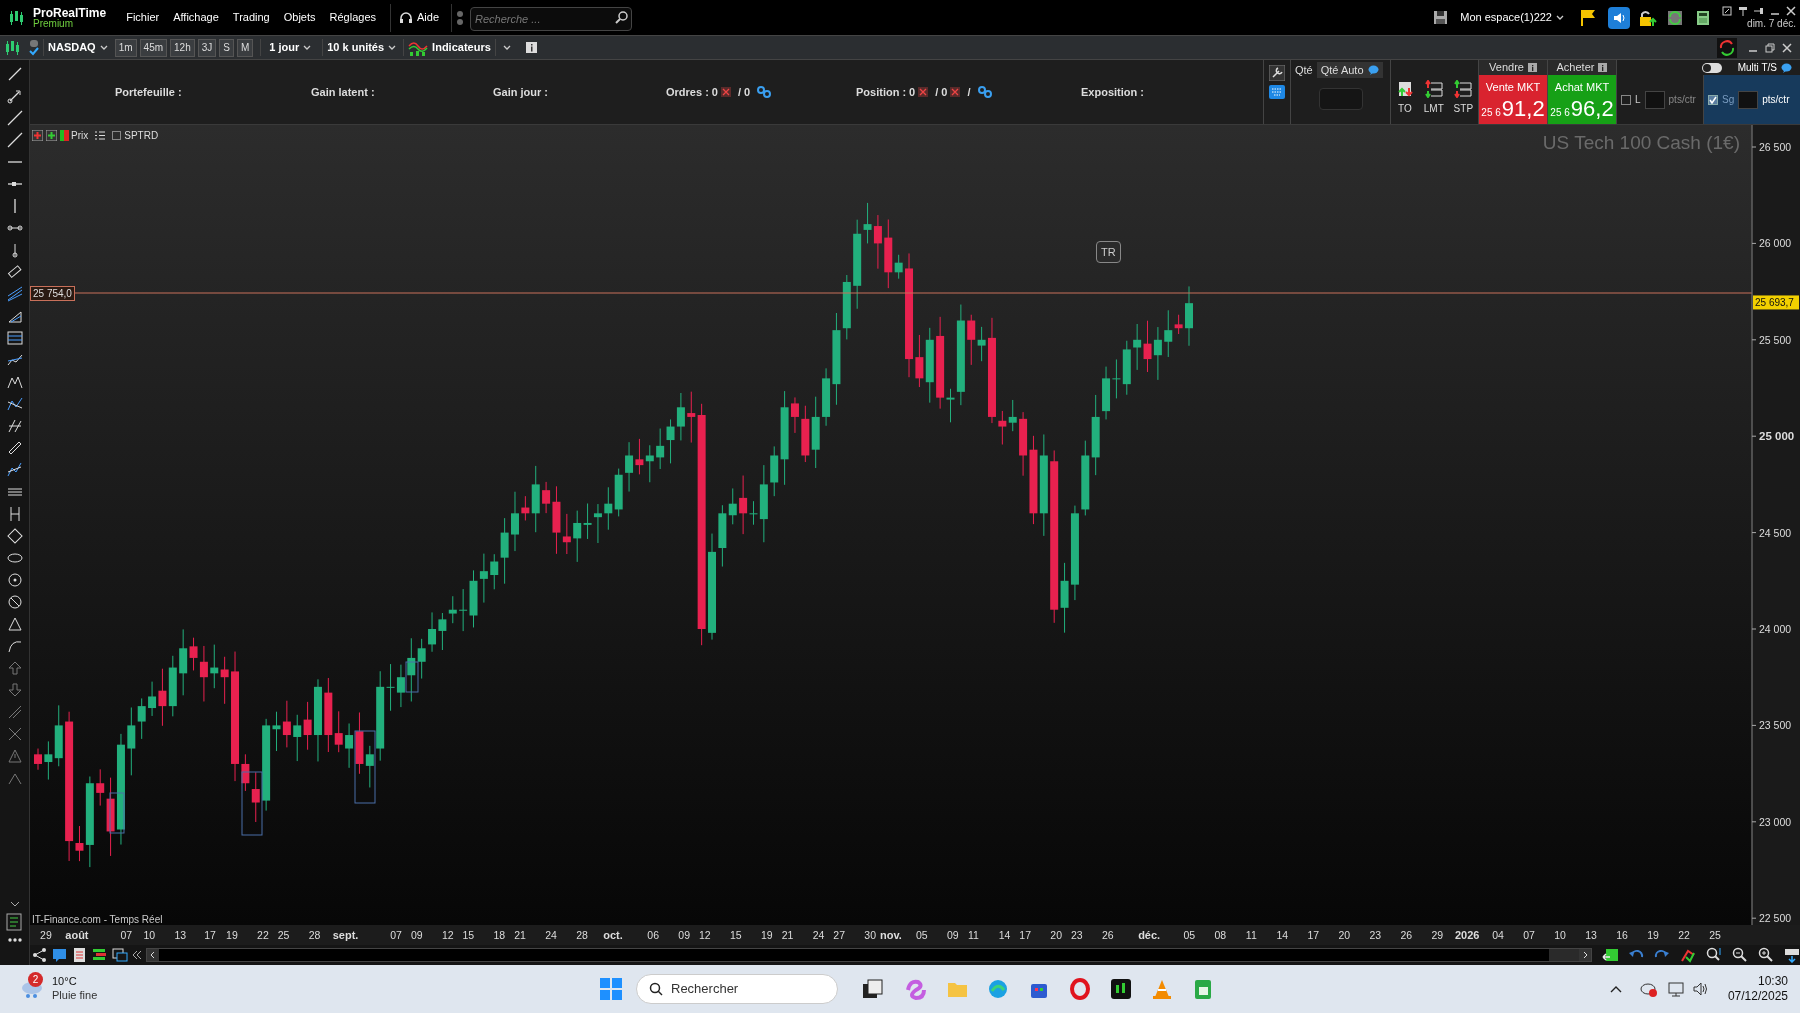 Image resolution: width=1800 pixels, height=1013 pixels. Describe the element at coordinates (1080, 989) in the screenshot. I see `ring-icon` at that location.